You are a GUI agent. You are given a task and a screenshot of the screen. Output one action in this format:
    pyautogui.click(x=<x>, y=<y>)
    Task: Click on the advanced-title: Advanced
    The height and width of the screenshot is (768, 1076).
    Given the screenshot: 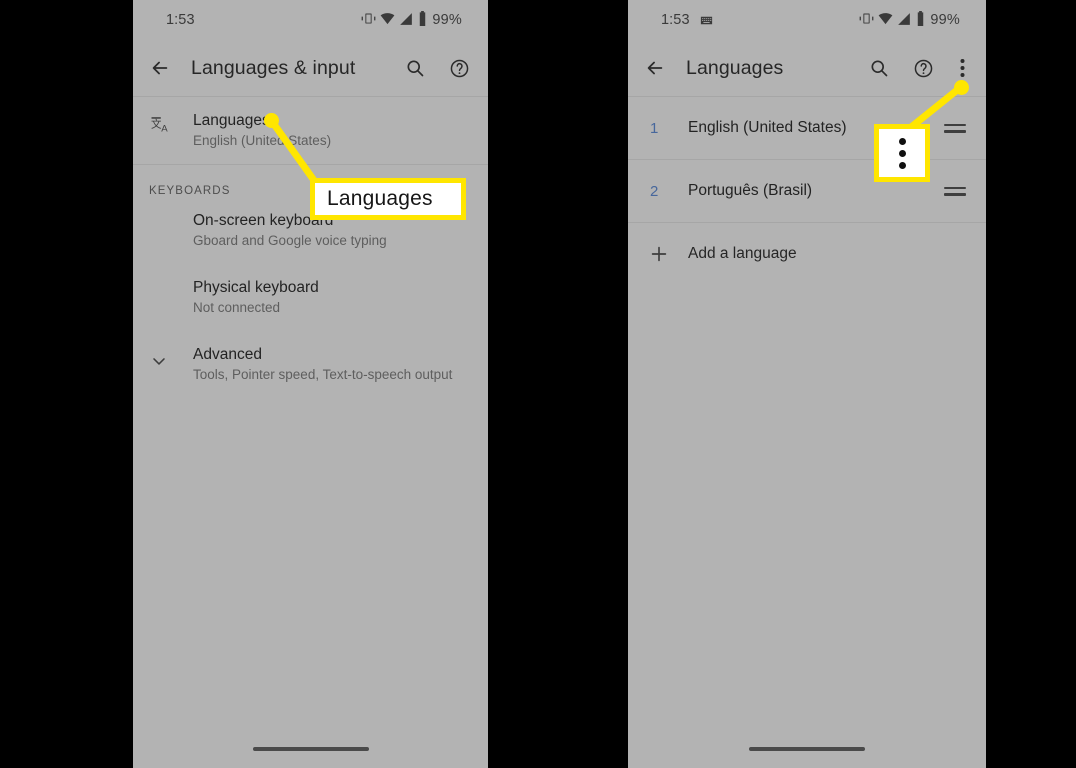 What is the action you would take?
    pyautogui.click(x=227, y=354)
    